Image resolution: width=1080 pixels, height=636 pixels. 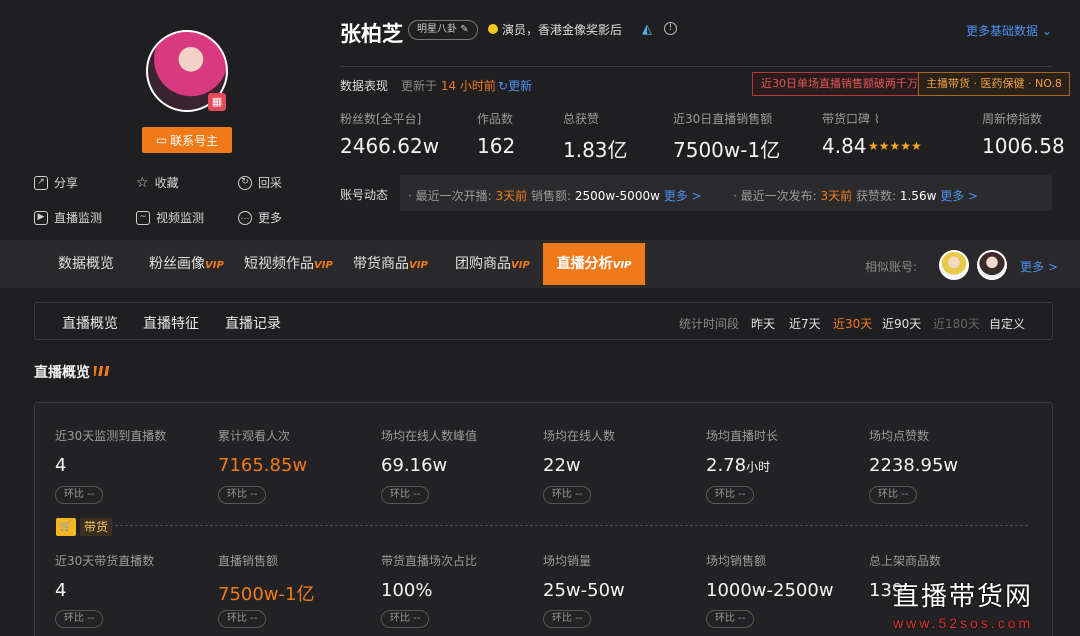 I want to click on stat-value: 1.83亿, so click(x=595, y=150).